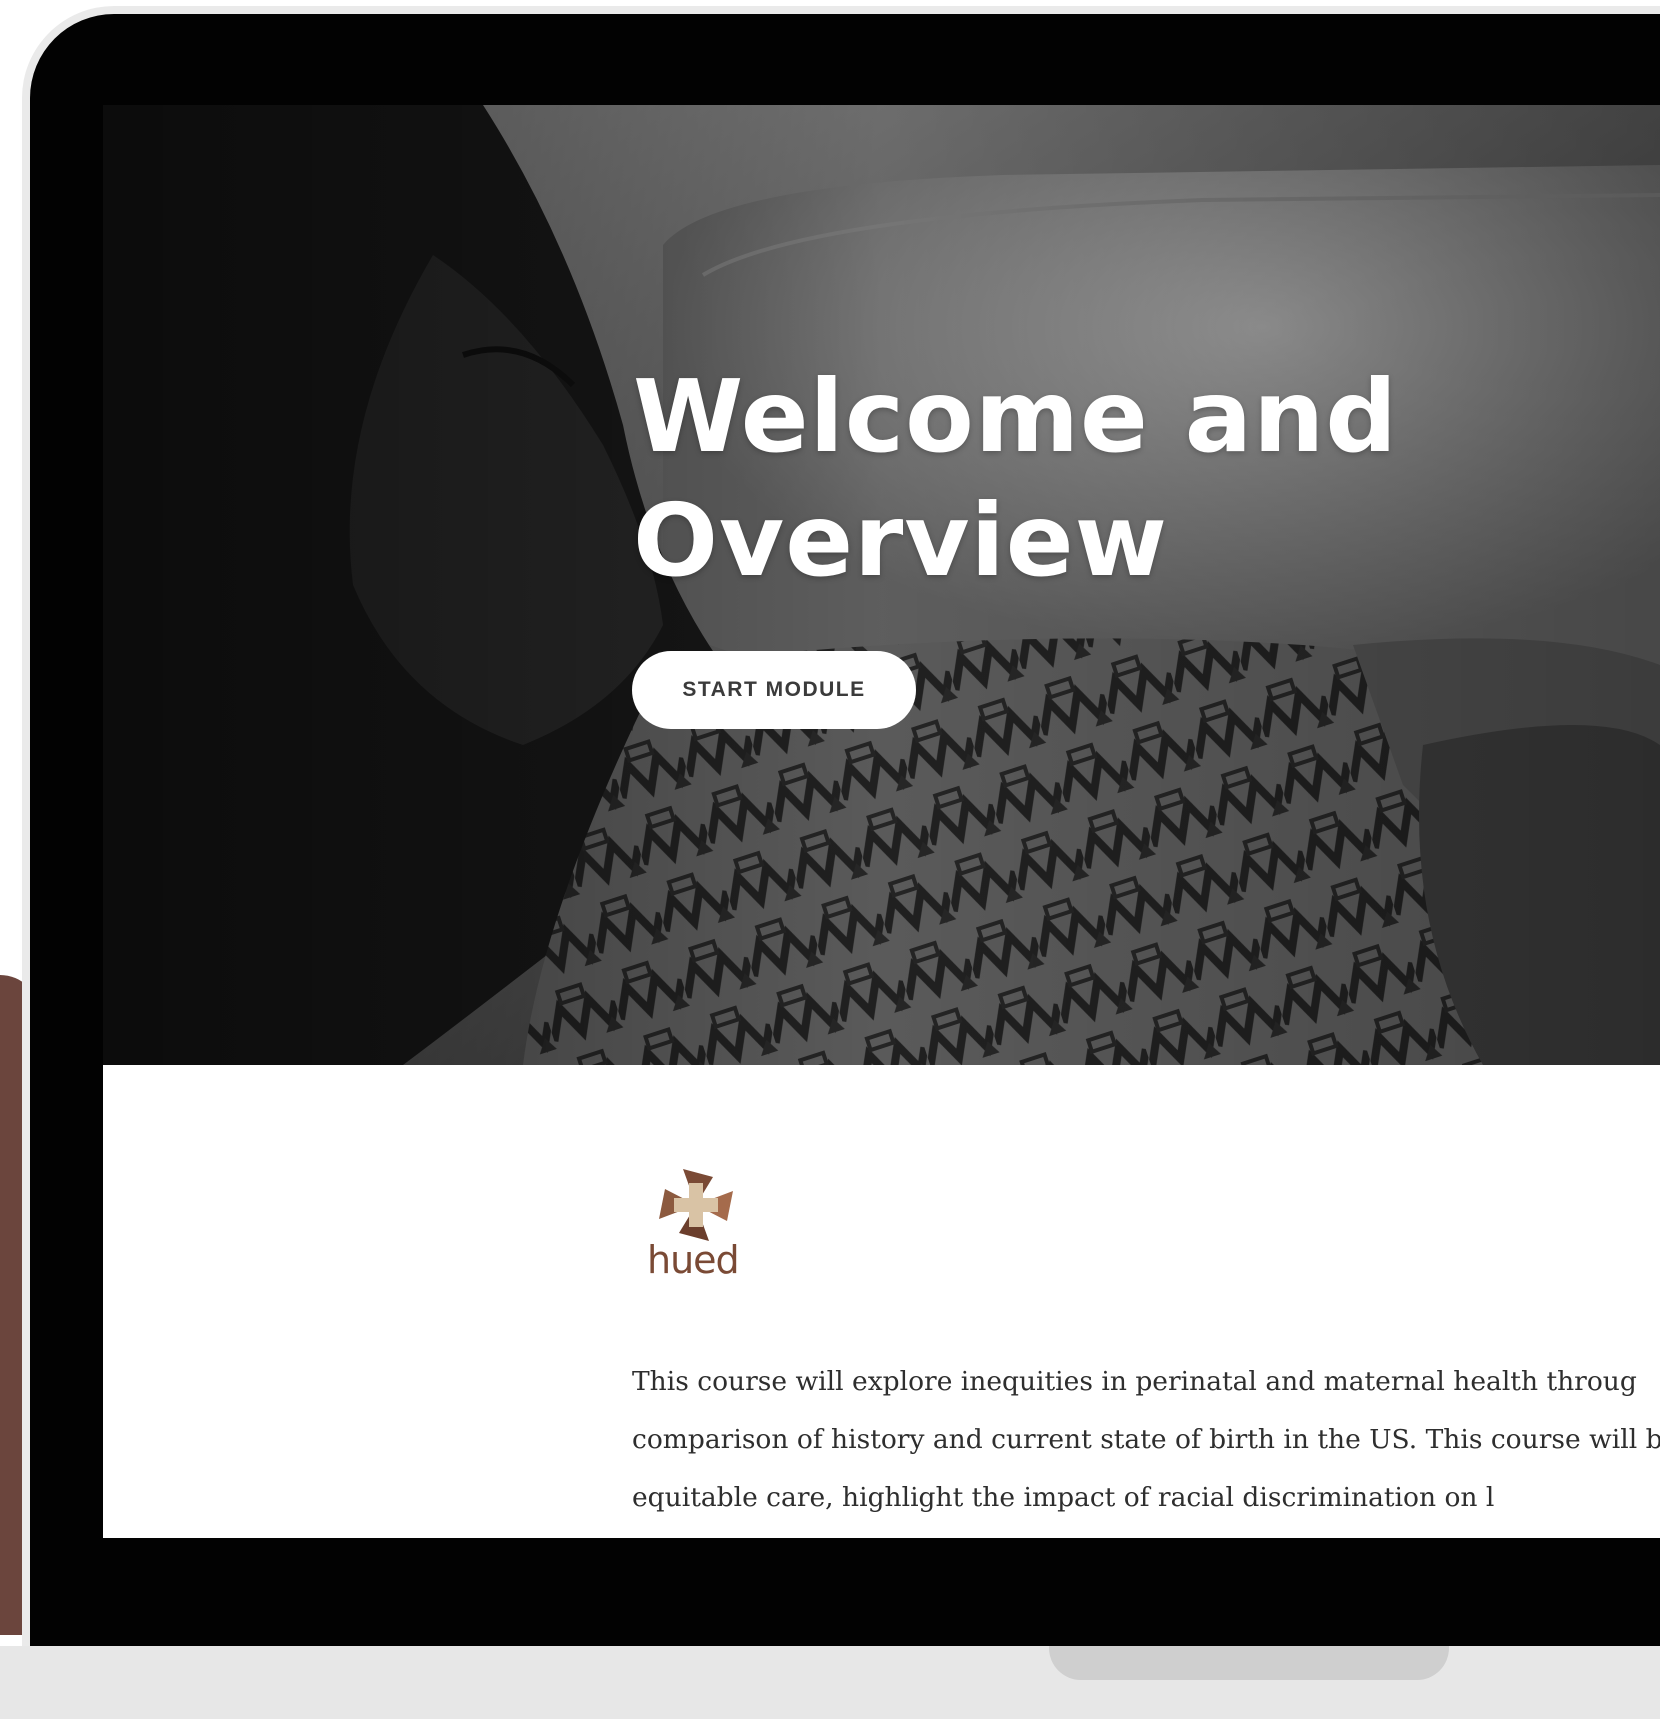 The image size is (1660, 1719). Describe the element at coordinates (1249, 1663) in the screenshot. I see `laptop-notch` at that location.